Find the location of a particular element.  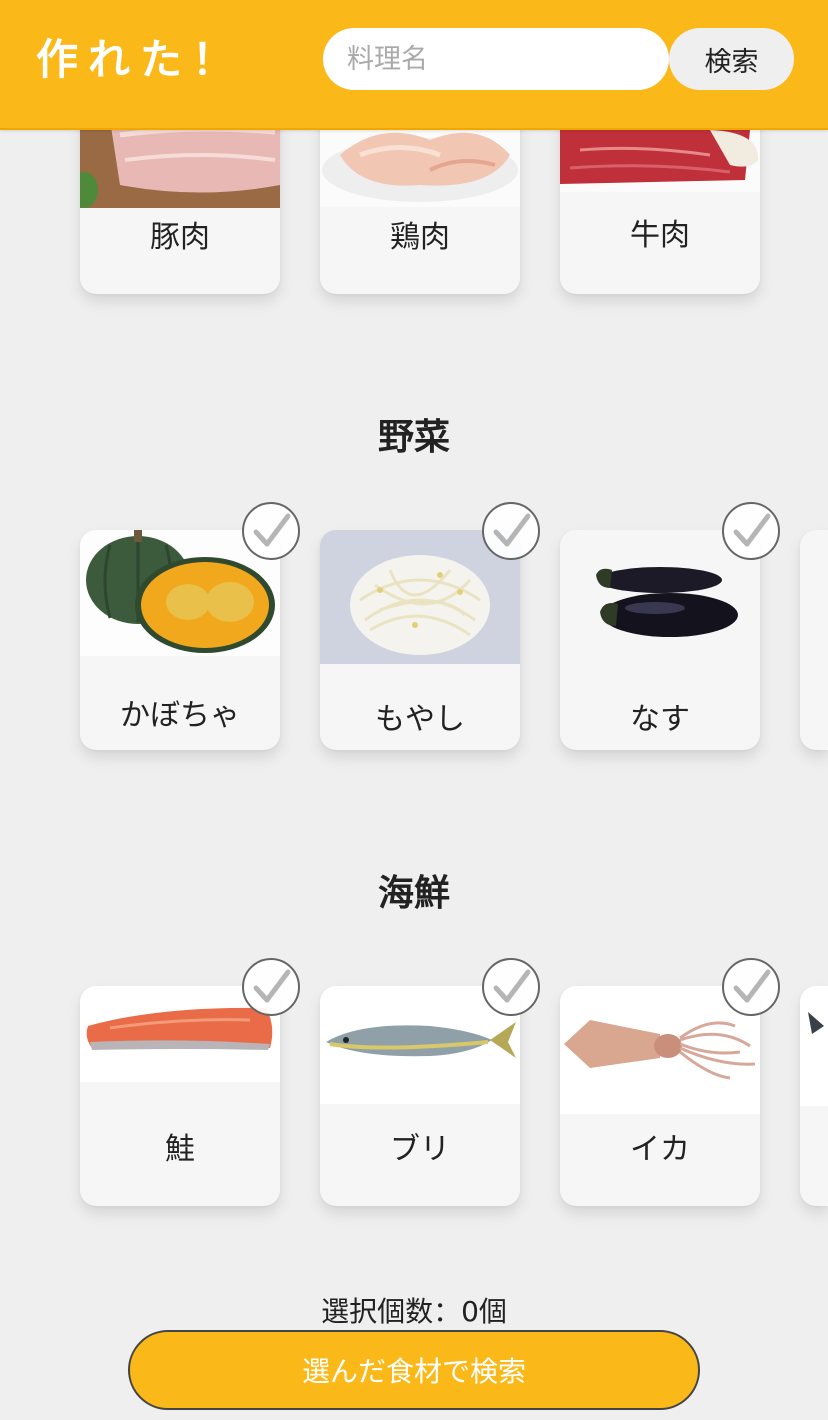

section-title-vegetables: 野菜 is located at coordinates (413, 437).